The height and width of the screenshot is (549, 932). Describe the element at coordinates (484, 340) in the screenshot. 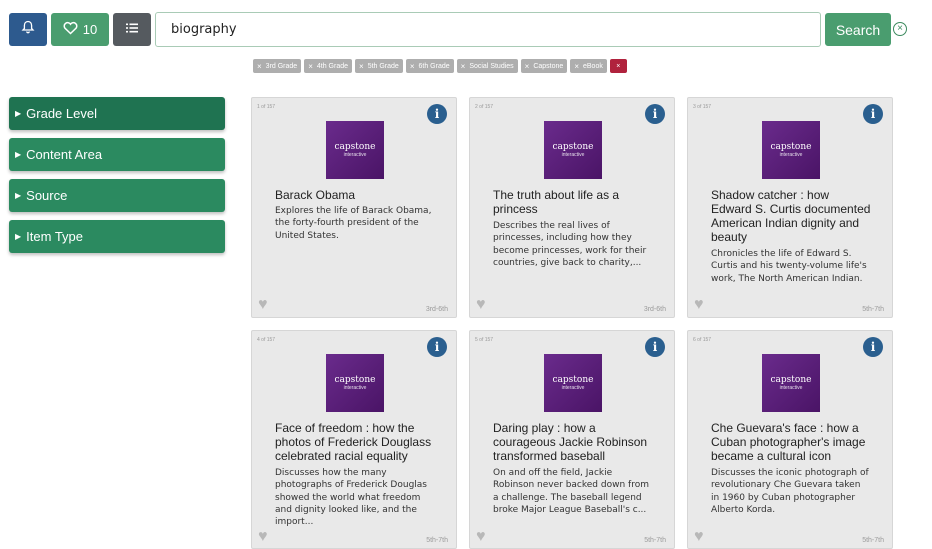

I see `result-index: 5 of 157` at that location.